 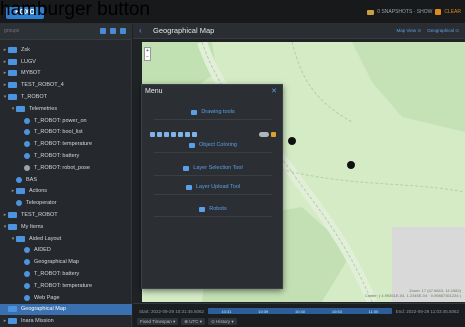 What do you see at coordinates (173, 134) in the screenshot?
I see `polygon-icon` at bounding box center [173, 134].